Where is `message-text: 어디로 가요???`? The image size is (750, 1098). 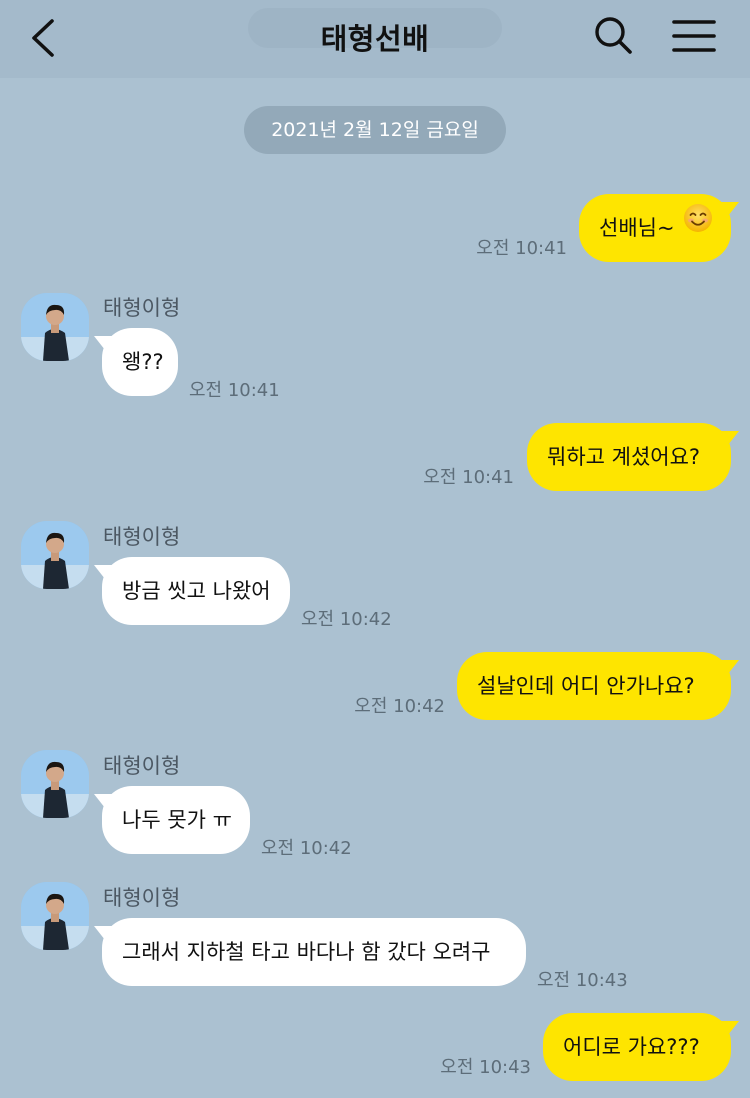
message-text: 어디로 가요??? is located at coordinates (631, 1047).